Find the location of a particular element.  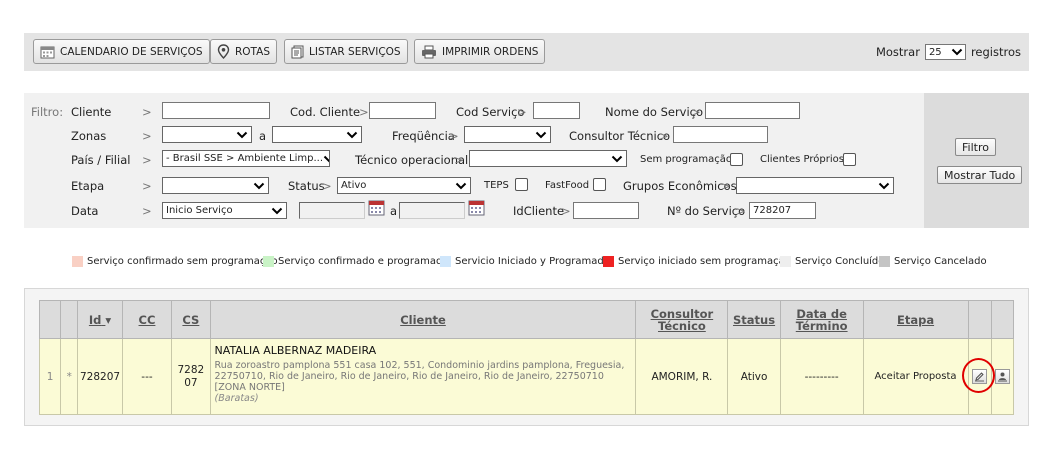

arrow-frequencia: > is located at coordinates (454, 136).